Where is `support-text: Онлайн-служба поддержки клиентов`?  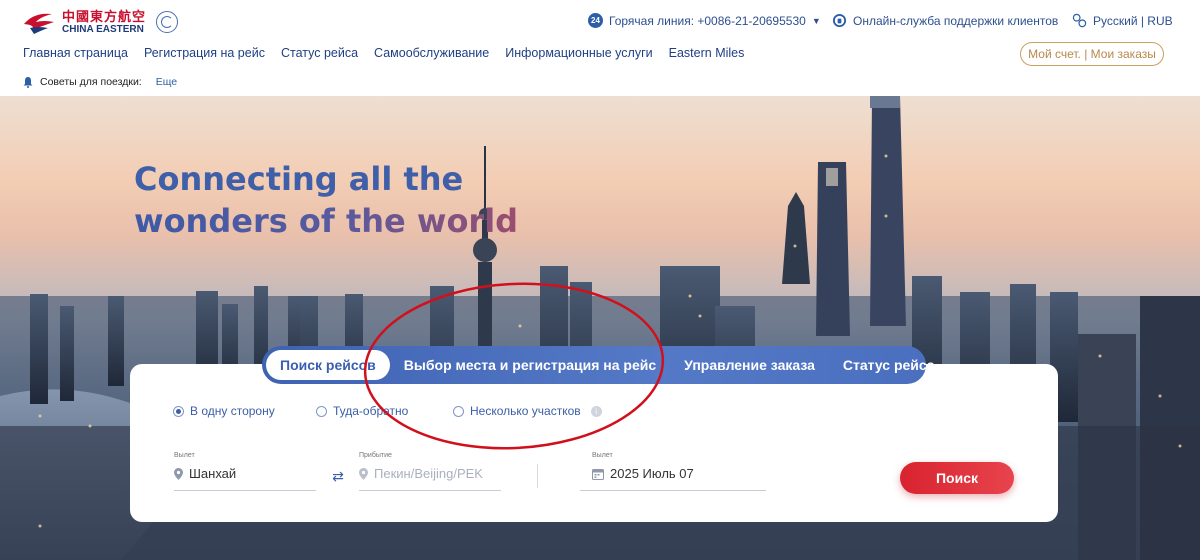
support-text: Онлайн-служба поддержки клиентов is located at coordinates (956, 20).